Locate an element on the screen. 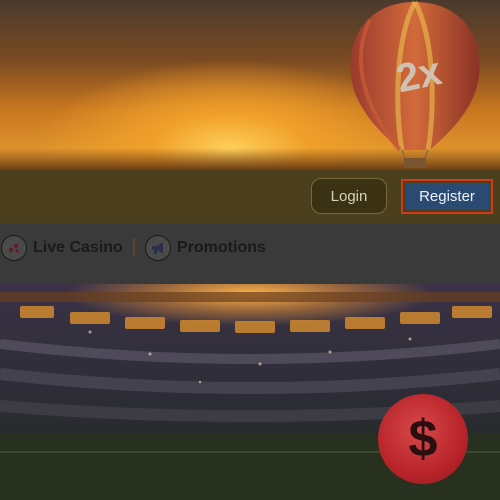 This screenshot has width=500, height=500. nav-item-live-casino: Live Casino is located at coordinates (62, 248).